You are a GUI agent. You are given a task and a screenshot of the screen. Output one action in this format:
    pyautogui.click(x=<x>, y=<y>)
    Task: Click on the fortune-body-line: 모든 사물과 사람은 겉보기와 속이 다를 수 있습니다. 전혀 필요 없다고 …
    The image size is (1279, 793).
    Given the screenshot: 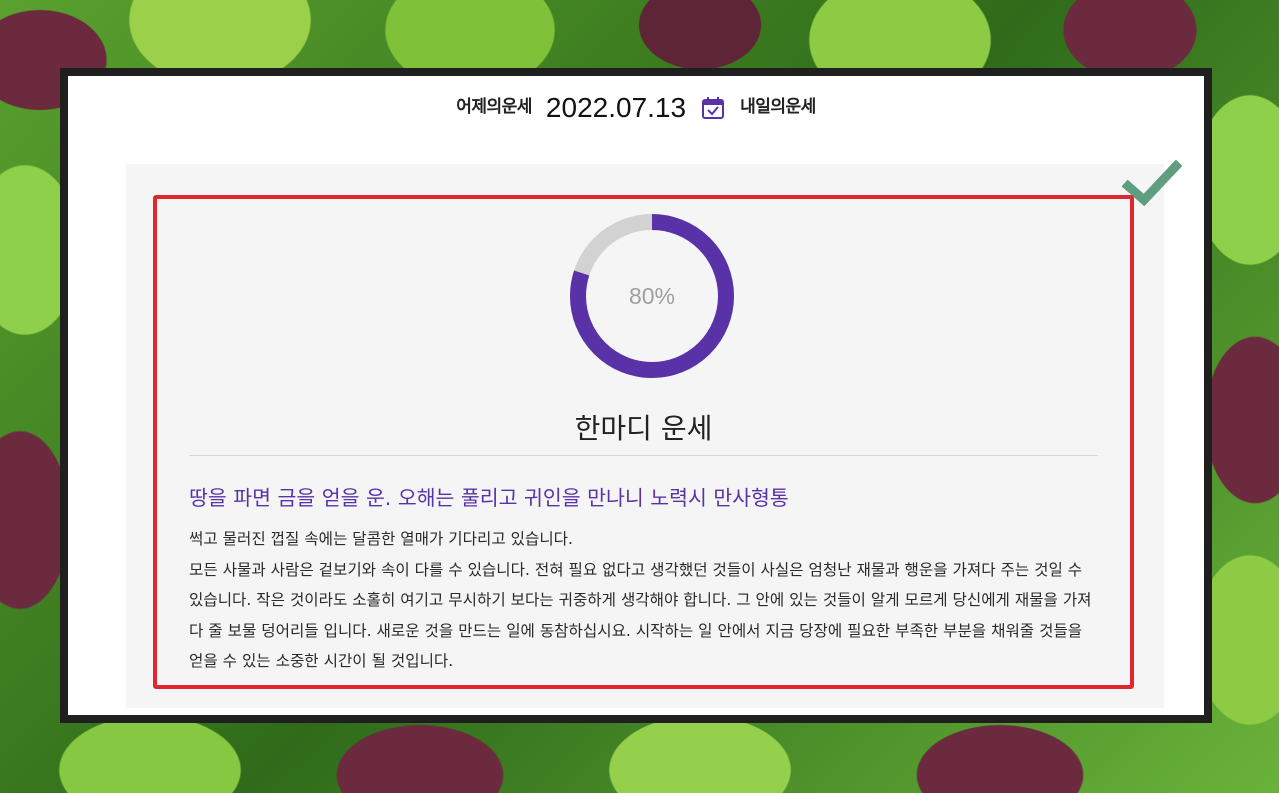 What is the action you would take?
    pyautogui.click(x=640, y=615)
    